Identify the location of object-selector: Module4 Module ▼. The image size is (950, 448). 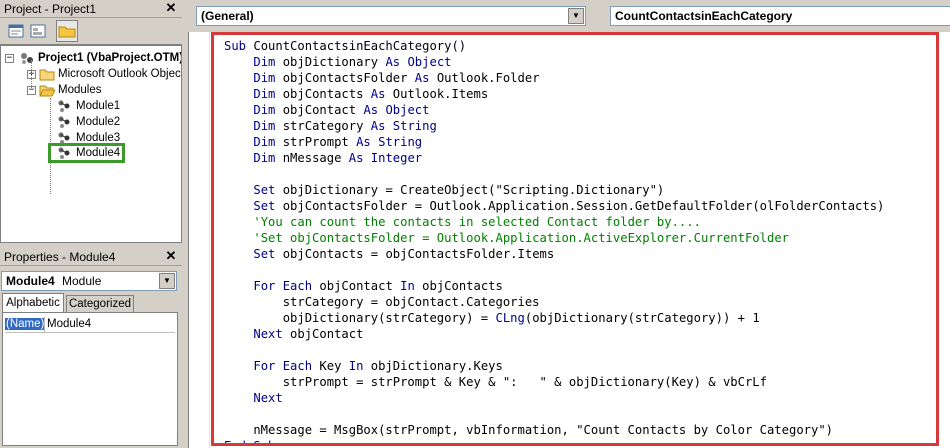
(89, 281).